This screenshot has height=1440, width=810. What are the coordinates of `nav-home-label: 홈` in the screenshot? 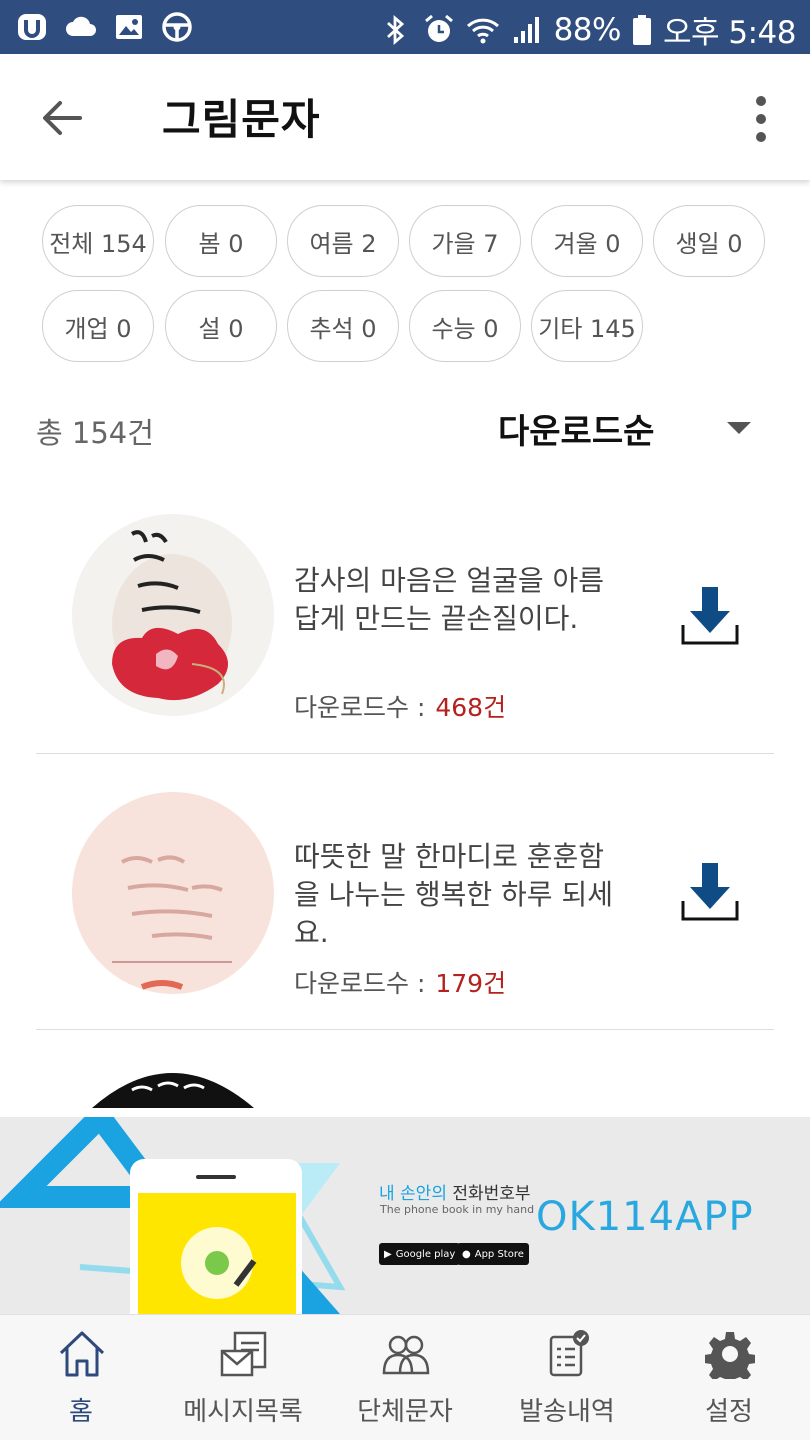 It's located at (81, 1412).